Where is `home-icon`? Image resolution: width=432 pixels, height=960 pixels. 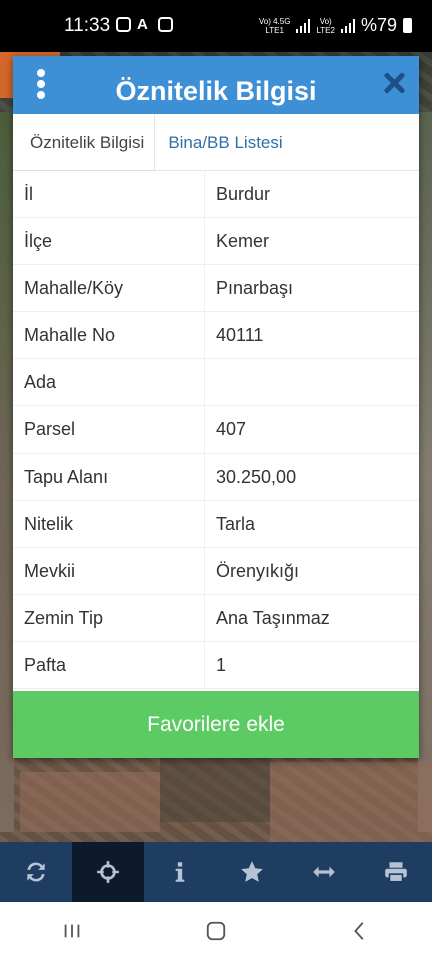
home-icon is located at coordinates (216, 931).